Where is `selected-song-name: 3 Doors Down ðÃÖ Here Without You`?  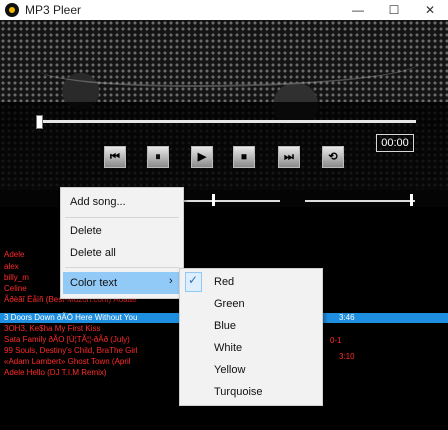
selected-song-name: 3 Doors Down ðÃÖ Here Without You is located at coordinates (71, 317).